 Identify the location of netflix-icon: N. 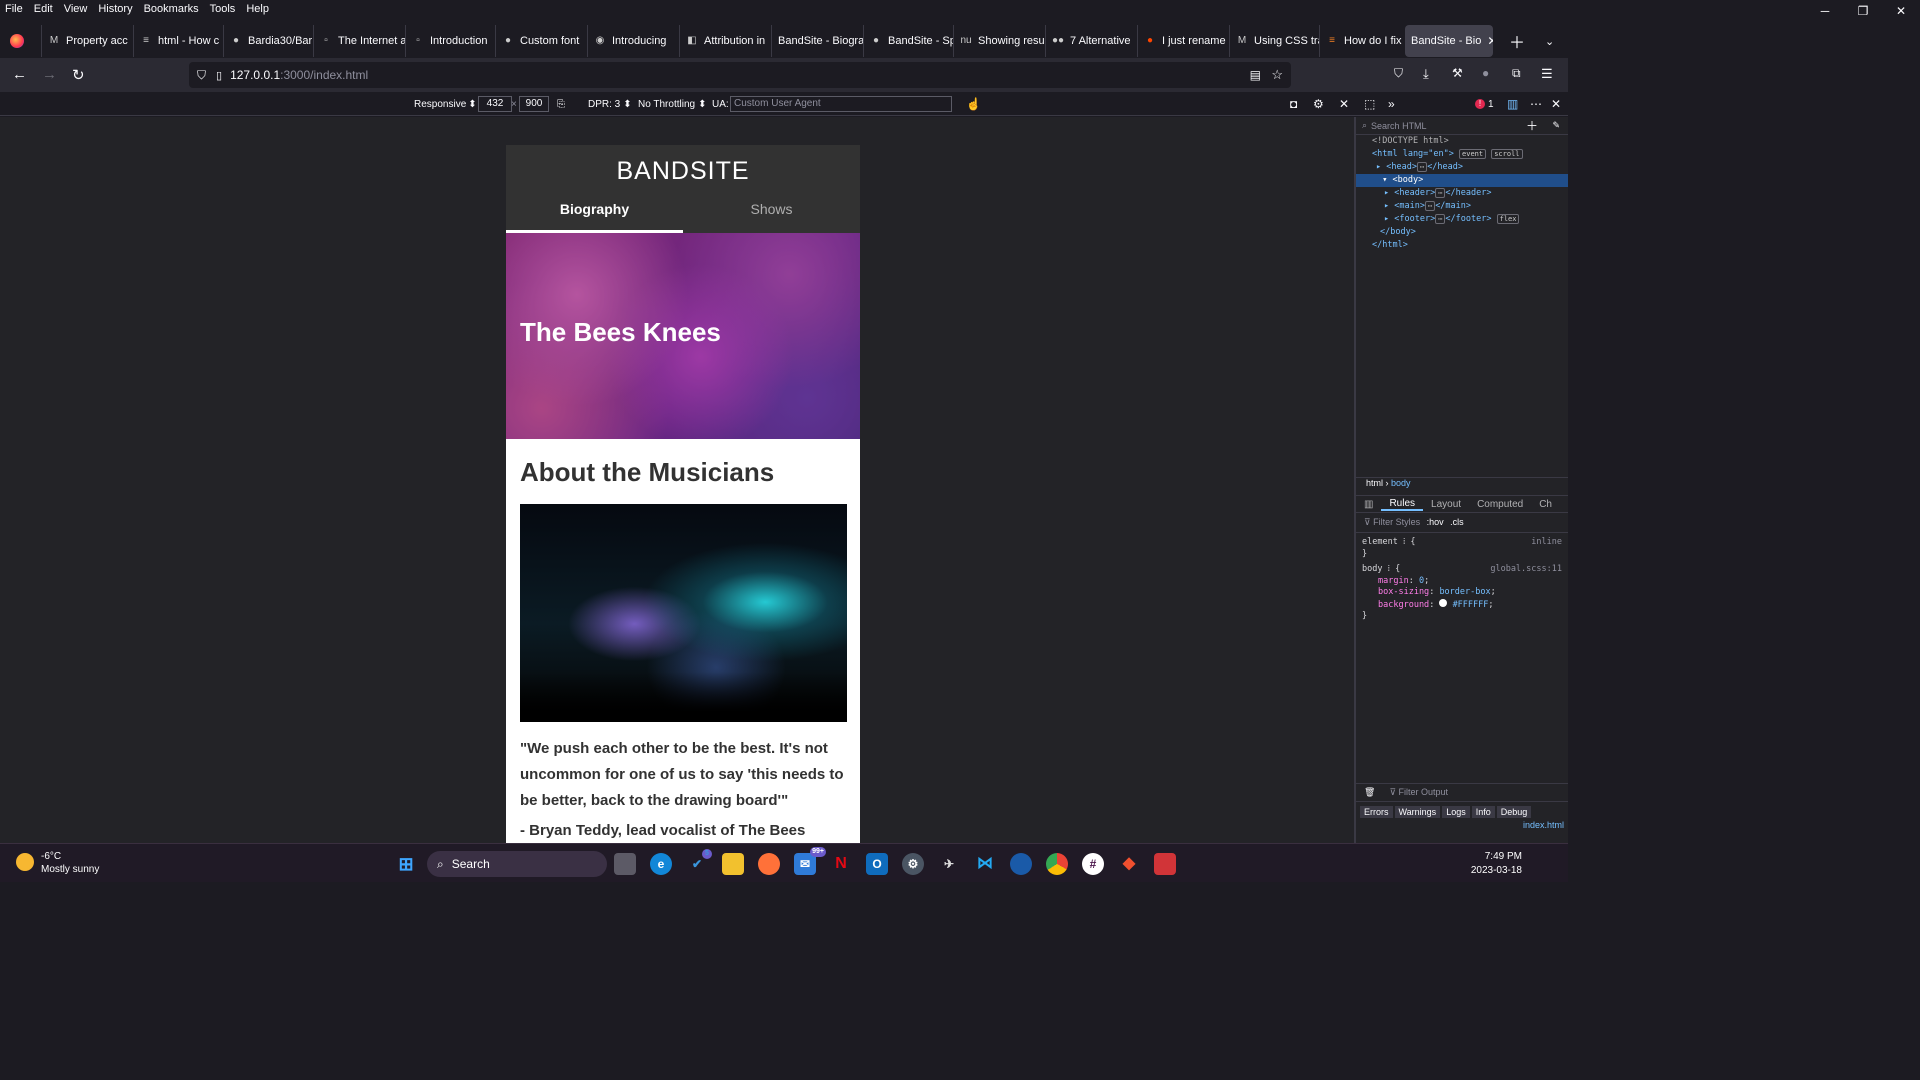
(841, 864).